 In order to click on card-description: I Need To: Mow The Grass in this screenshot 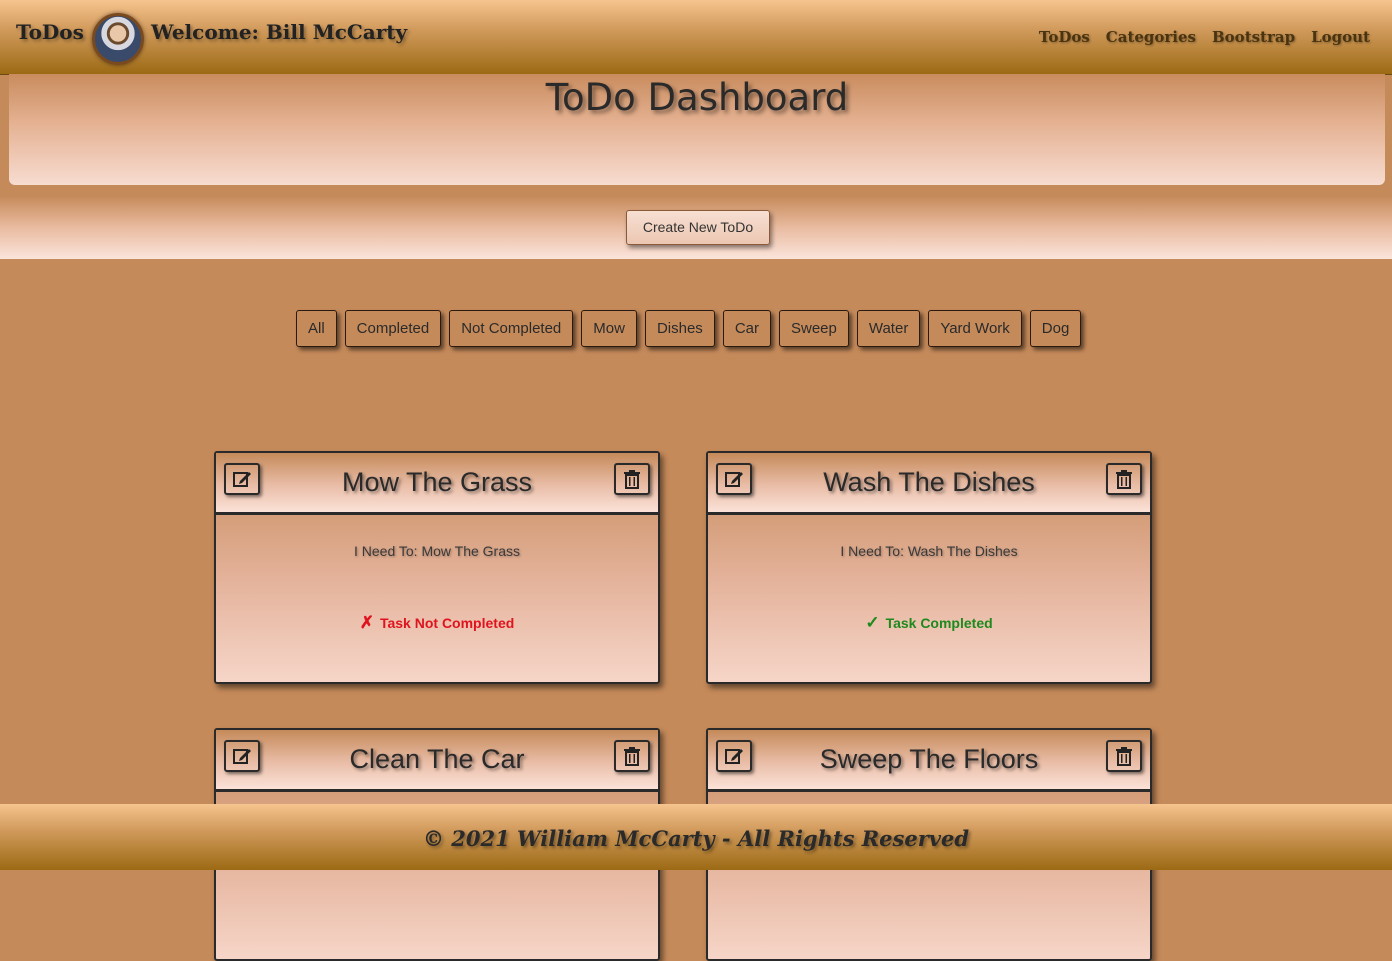, I will do `click(437, 551)`.